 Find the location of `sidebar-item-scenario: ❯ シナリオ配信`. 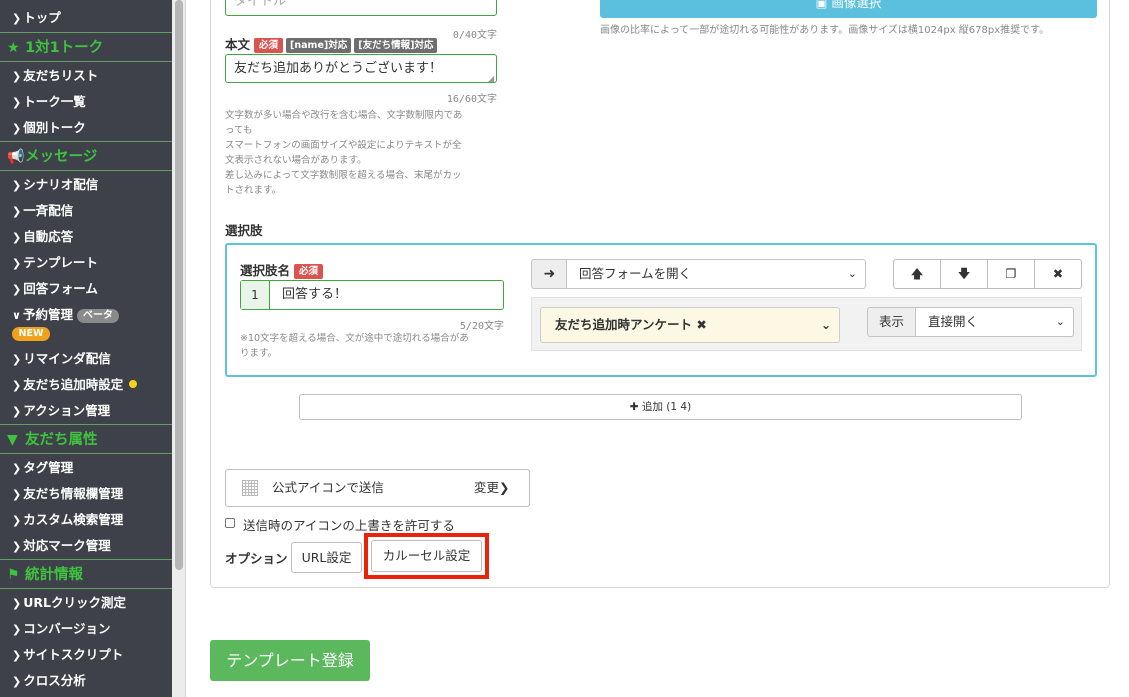

sidebar-item-scenario: ❯ シナリオ配信 is located at coordinates (86, 185).